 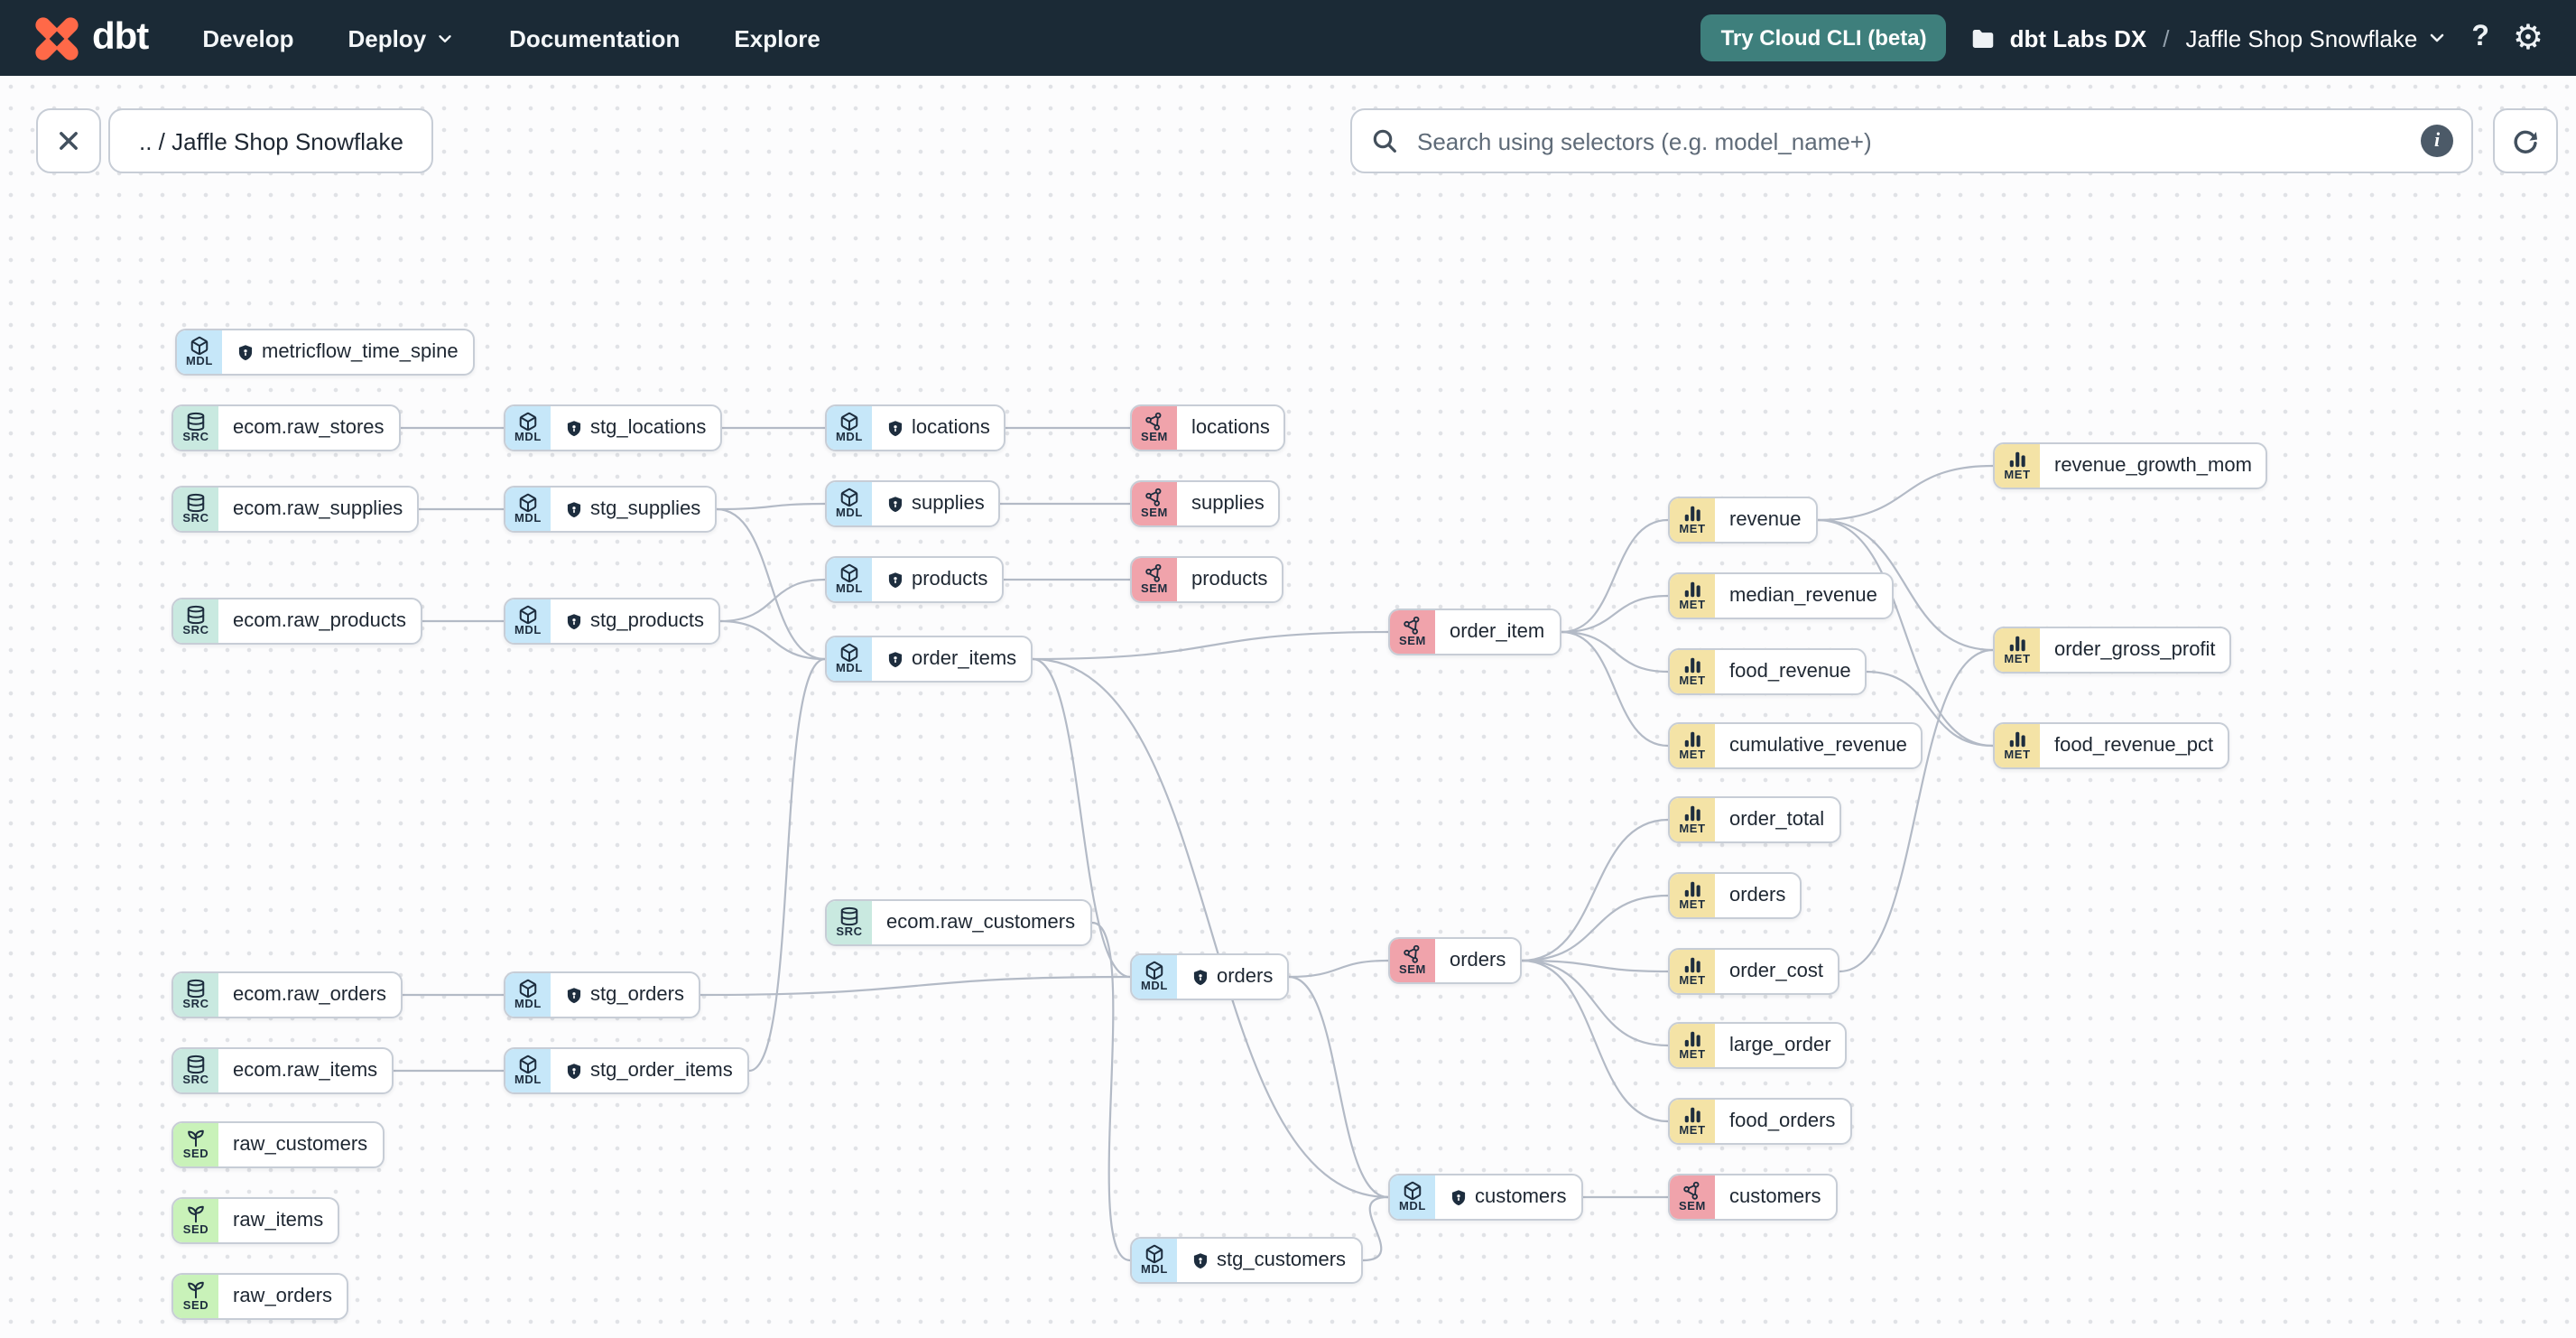 What do you see at coordinates (68, 140) in the screenshot?
I see `close-lineage-button` at bounding box center [68, 140].